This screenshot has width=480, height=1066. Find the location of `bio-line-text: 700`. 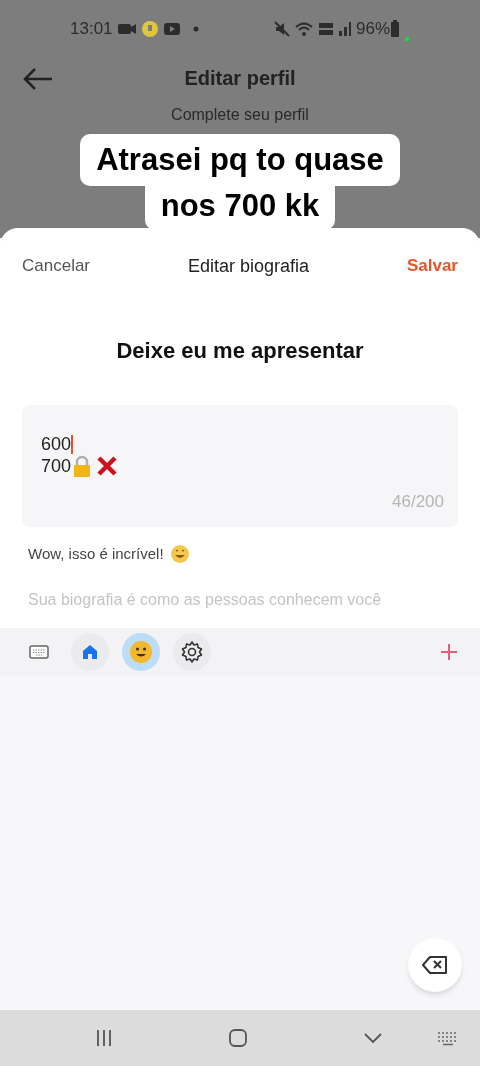

bio-line-text: 700 is located at coordinates (56, 466).